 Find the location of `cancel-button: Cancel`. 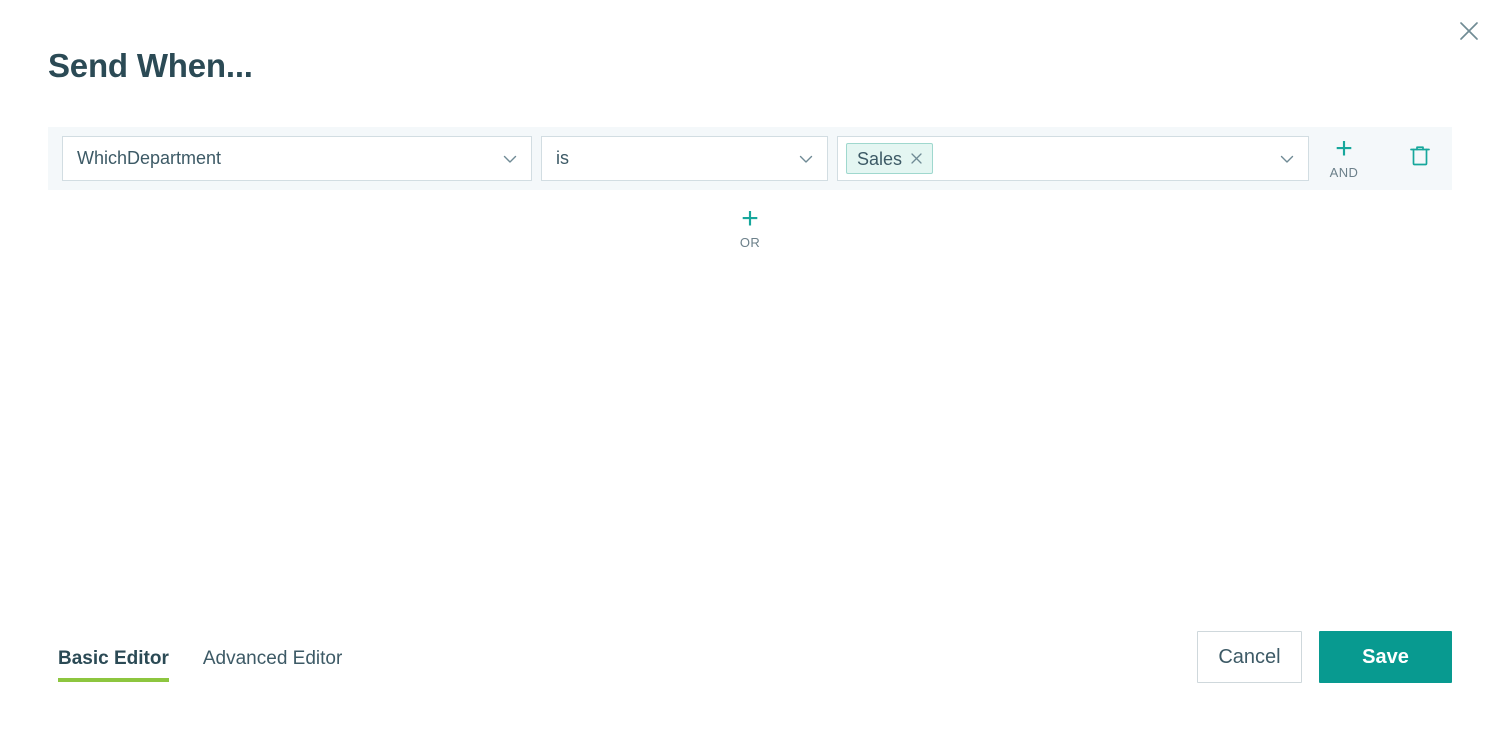

cancel-button: Cancel is located at coordinates (1249, 657).